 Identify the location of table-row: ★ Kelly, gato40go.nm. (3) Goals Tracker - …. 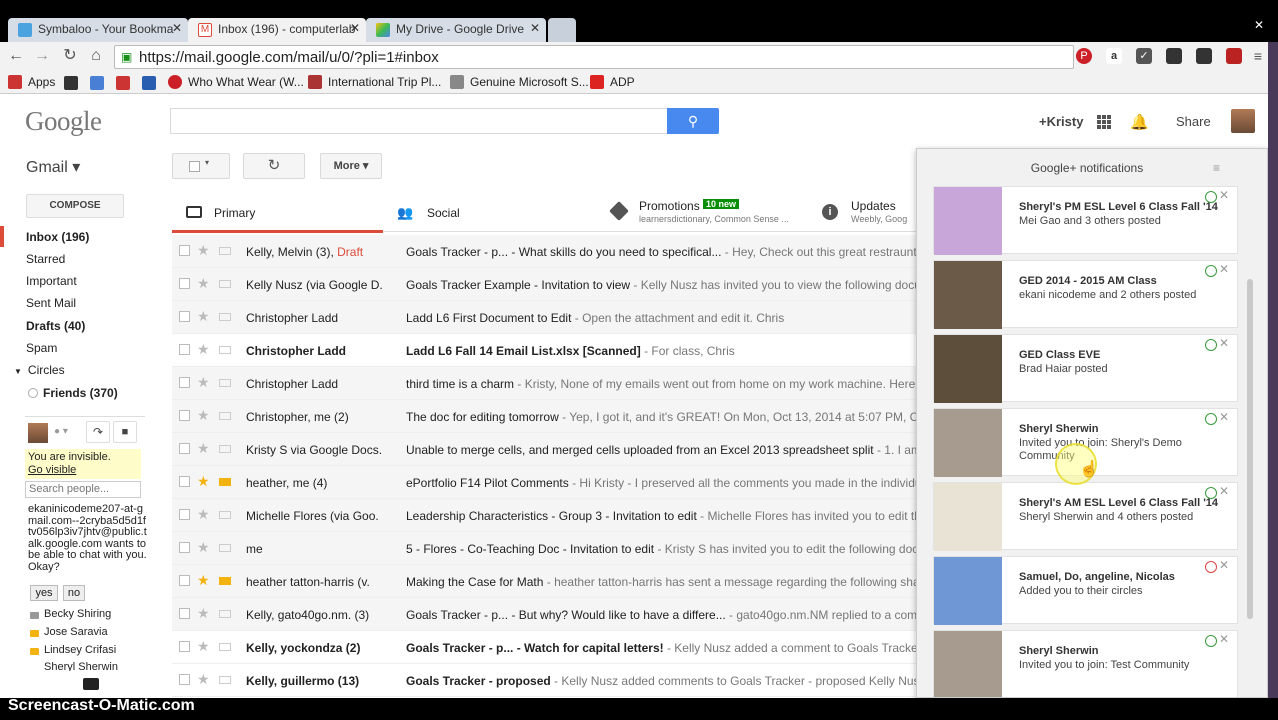
(552, 614).